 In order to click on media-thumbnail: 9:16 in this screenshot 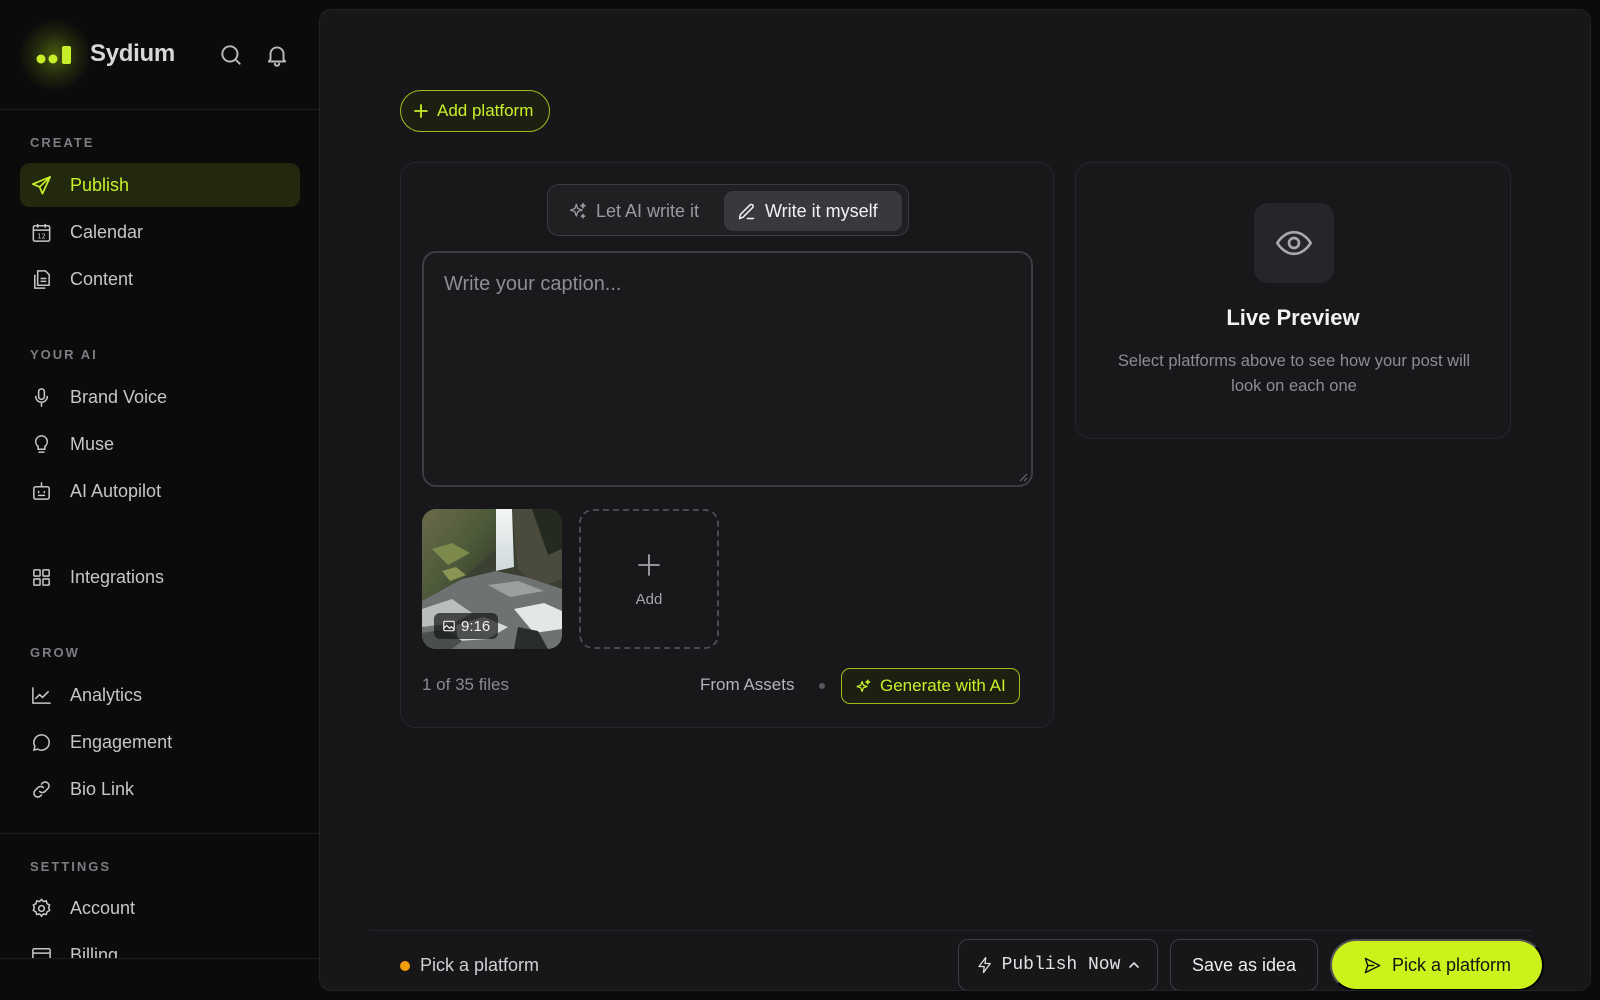, I will do `click(492, 579)`.